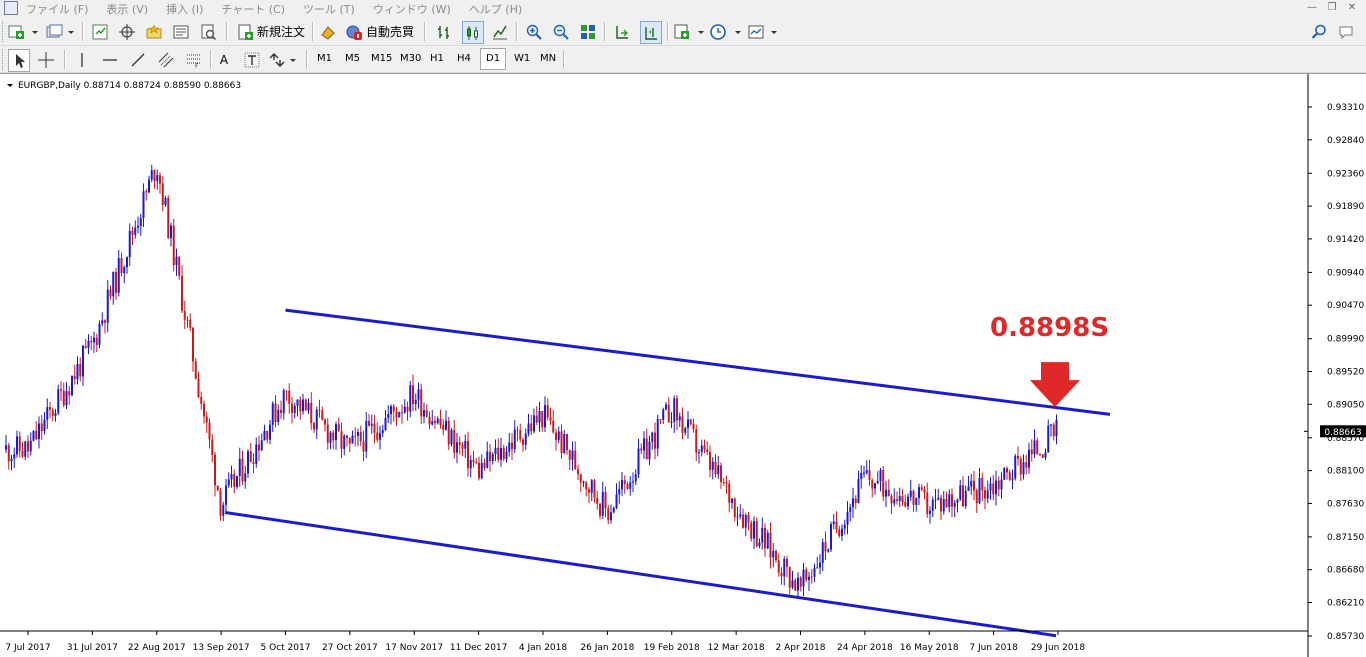  I want to click on menu-file: ファイル (F), so click(57, 9).